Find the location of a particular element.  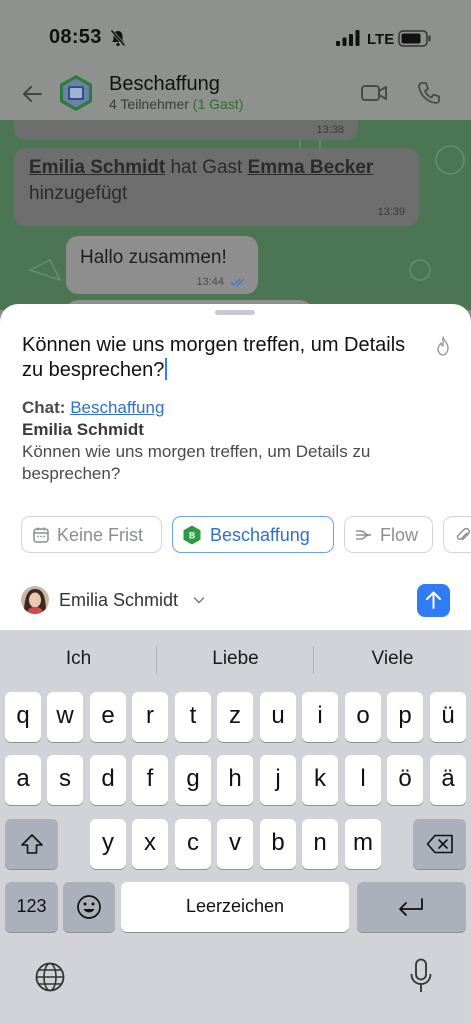

backspace-key is located at coordinates (439, 844).